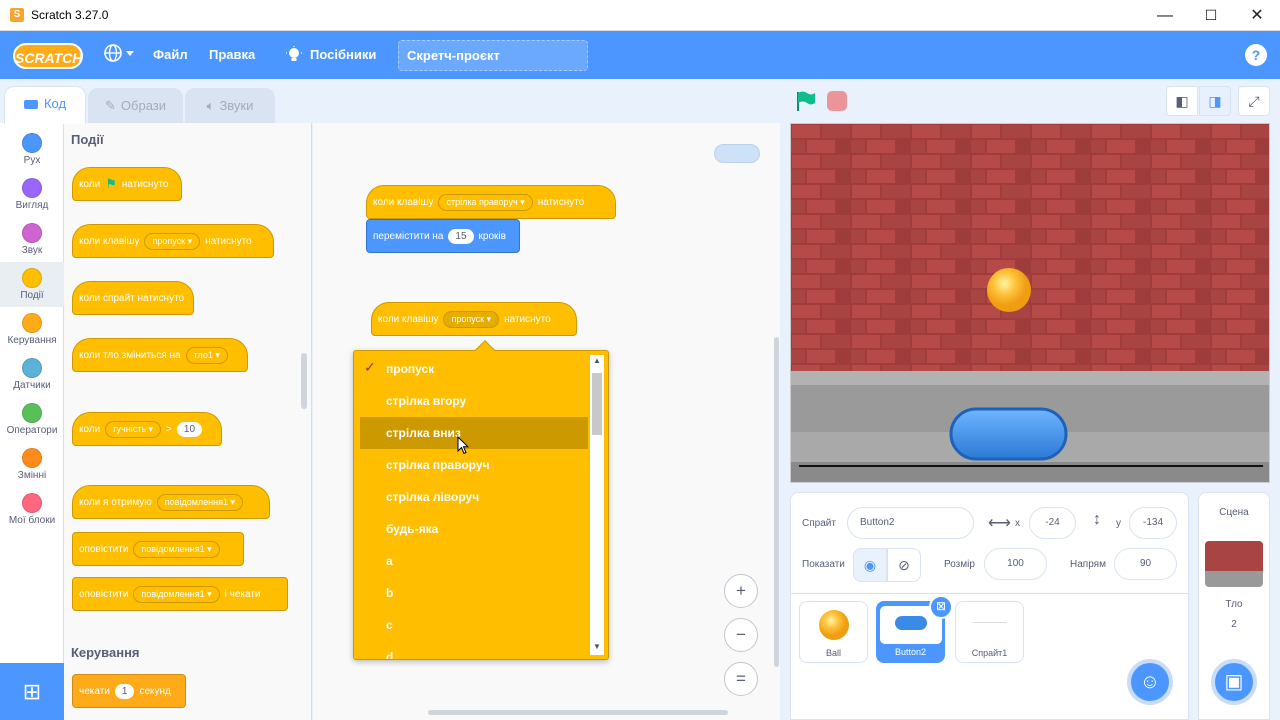 The height and width of the screenshot is (720, 1280). Describe the element at coordinates (741, 679) in the screenshot. I see `zoom-reset-button: =` at that location.